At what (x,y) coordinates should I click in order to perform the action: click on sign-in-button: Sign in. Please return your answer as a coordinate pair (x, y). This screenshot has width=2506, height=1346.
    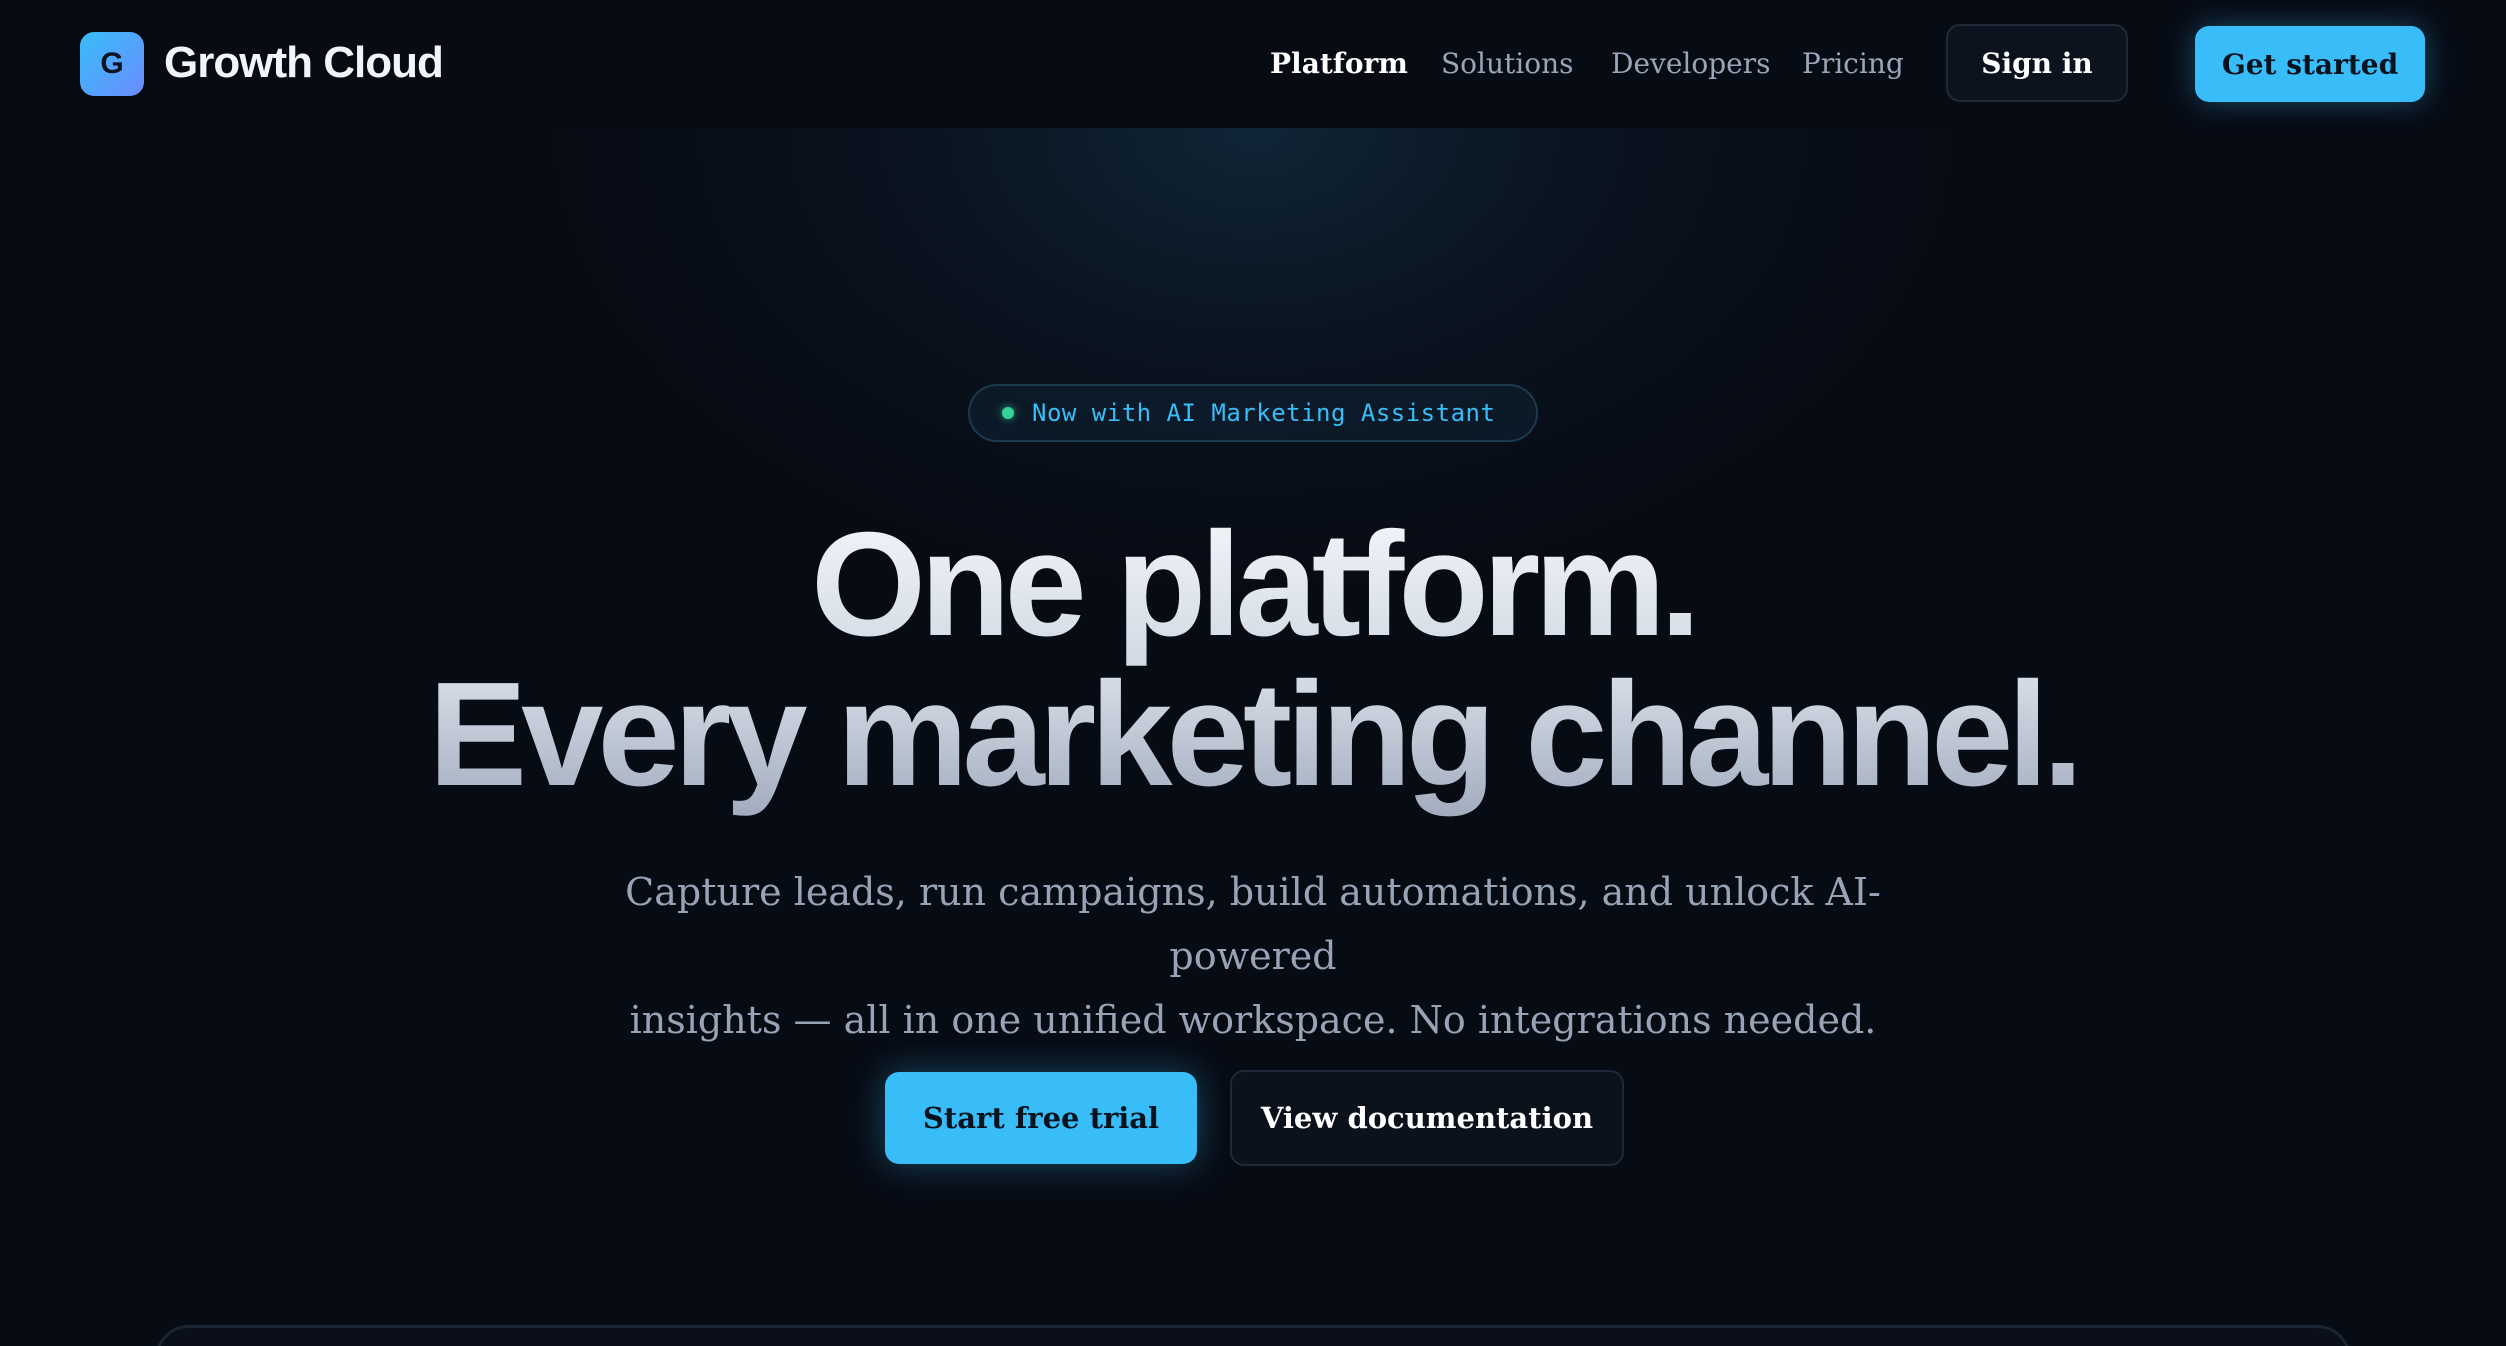
    Looking at the image, I should click on (2037, 63).